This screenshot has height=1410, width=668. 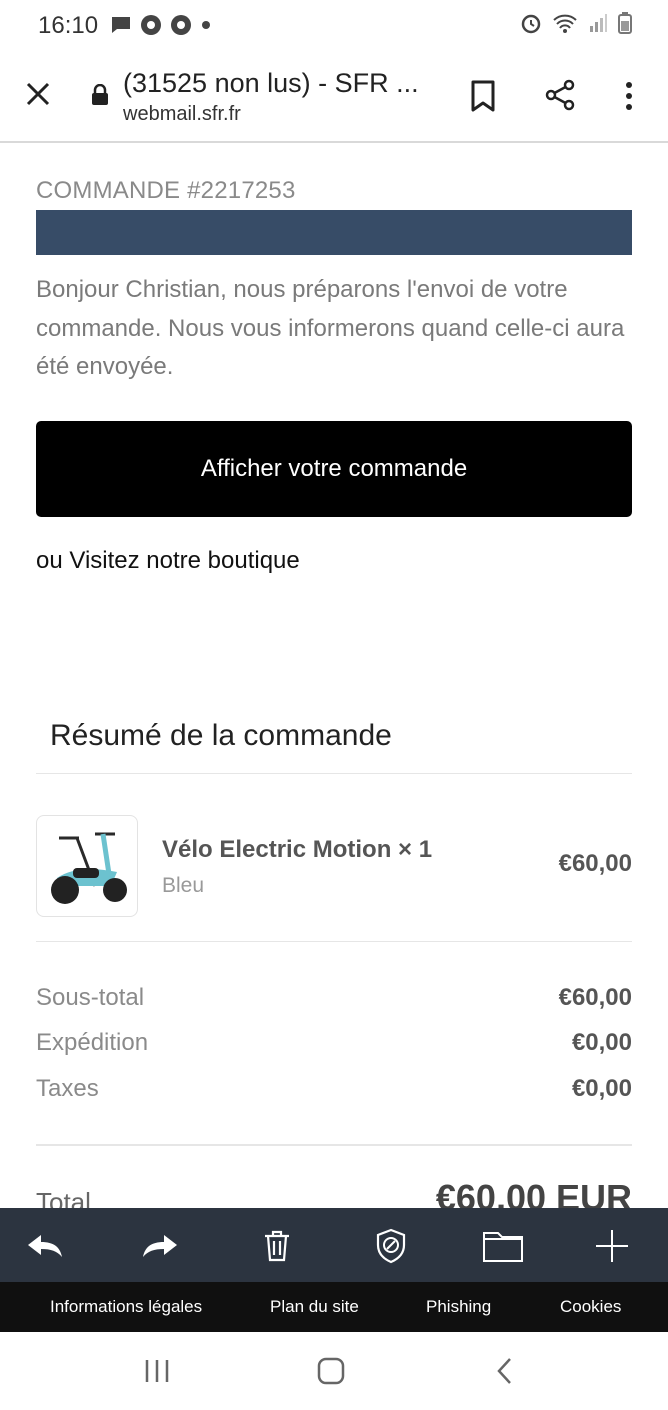 I want to click on battery-icon, so click(x=625, y=23).